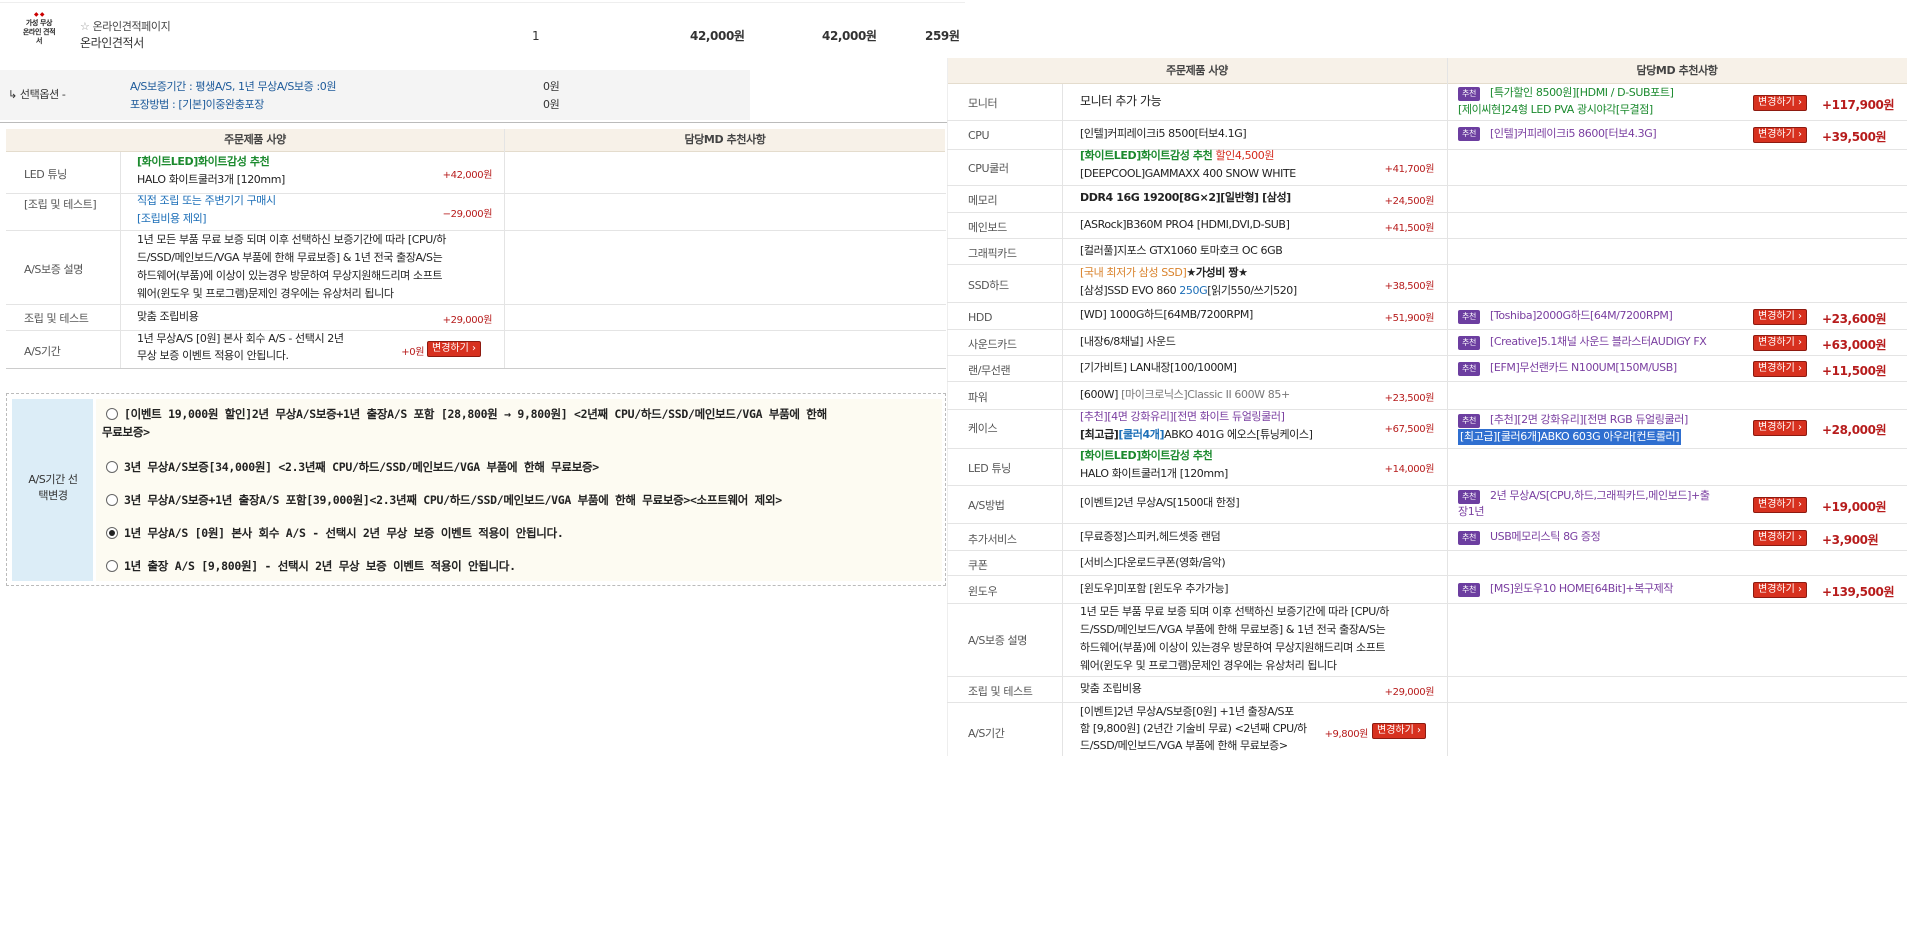 This screenshot has height=929, width=1914. I want to click on right-row-lan-rec: [EFM]무선랜카드 N100UM[150M/USB], so click(1583, 368).